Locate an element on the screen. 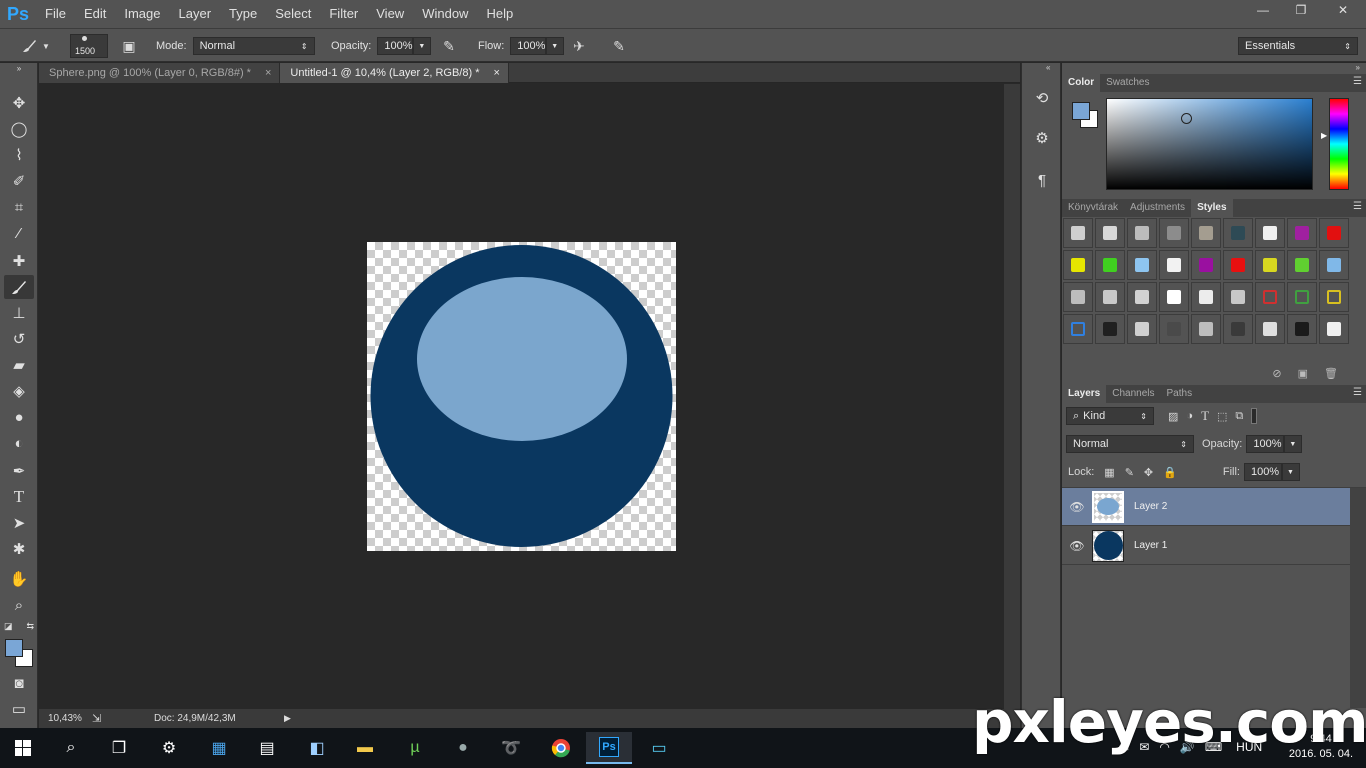 The height and width of the screenshot is (768, 1366). pressure-opacity-button: ✎ is located at coordinates (449, 46).